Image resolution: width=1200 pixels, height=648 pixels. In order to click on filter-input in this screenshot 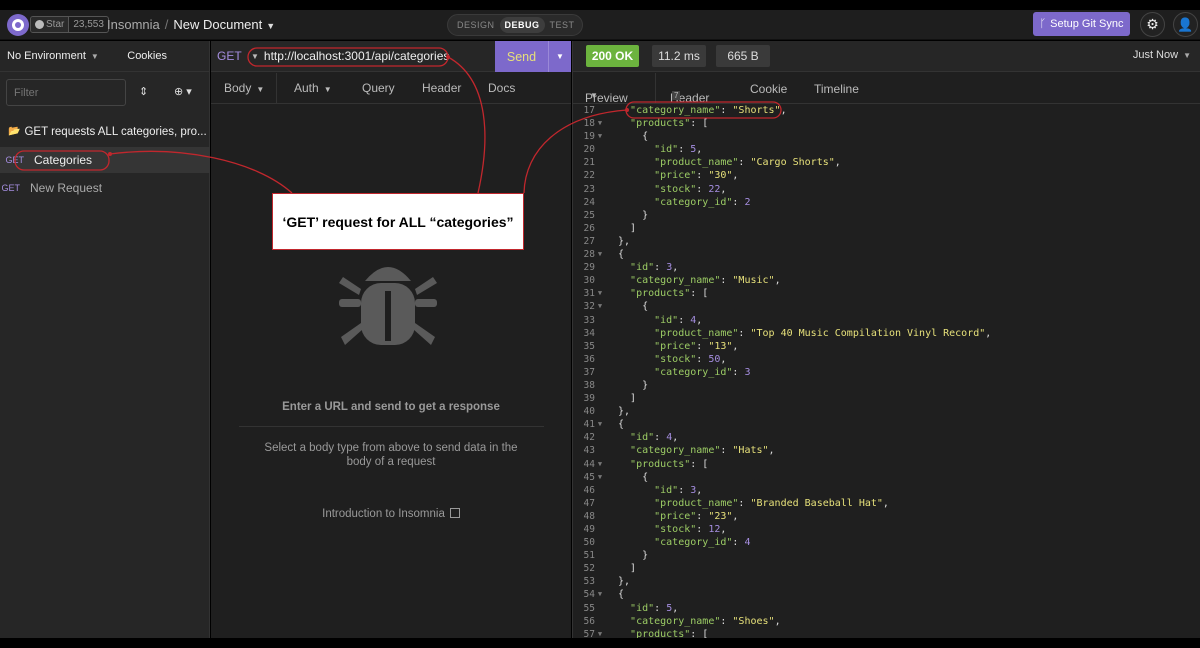, I will do `click(66, 92)`.